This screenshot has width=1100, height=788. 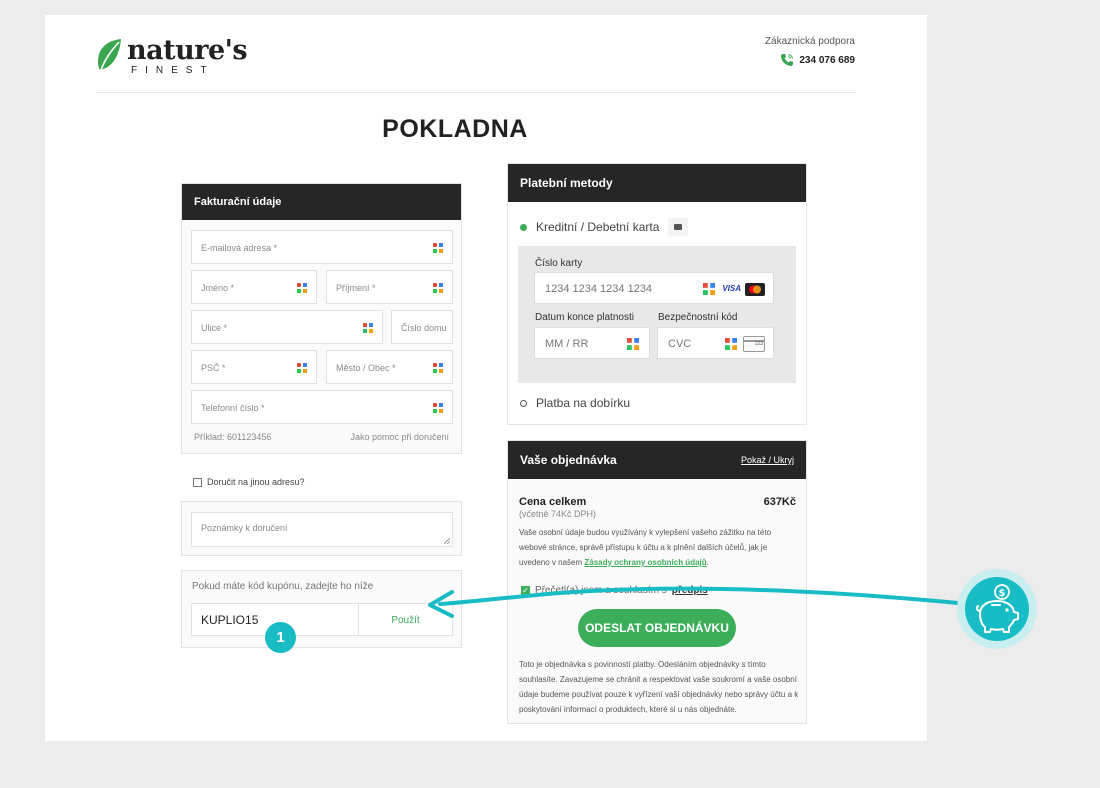 I want to click on cod-radio, so click(x=523, y=403).